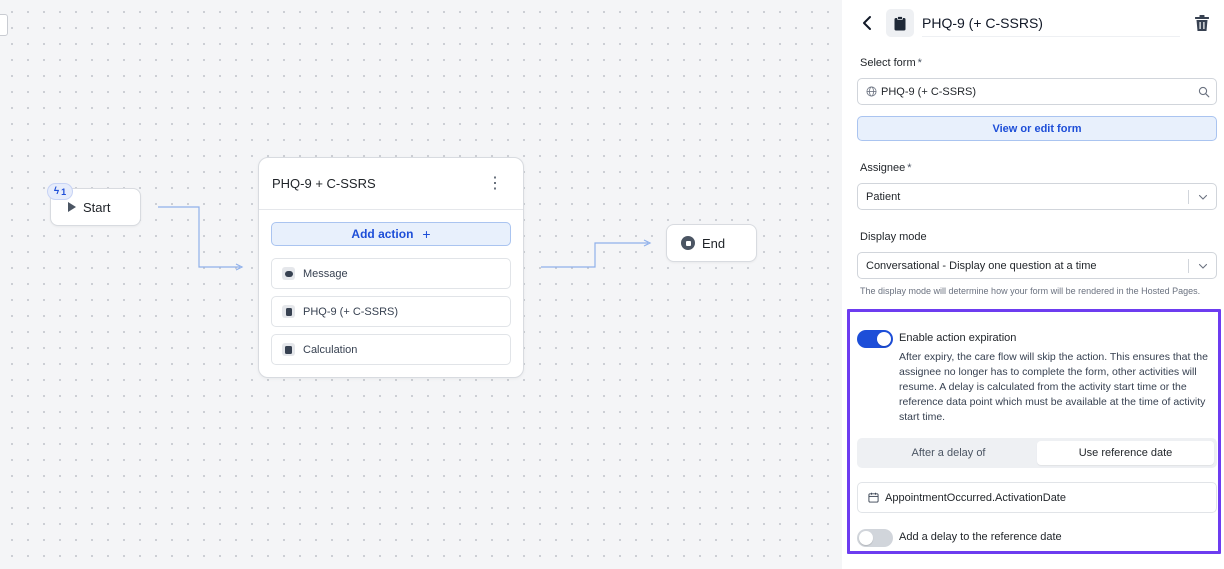  I want to click on end-node: End, so click(711, 243).